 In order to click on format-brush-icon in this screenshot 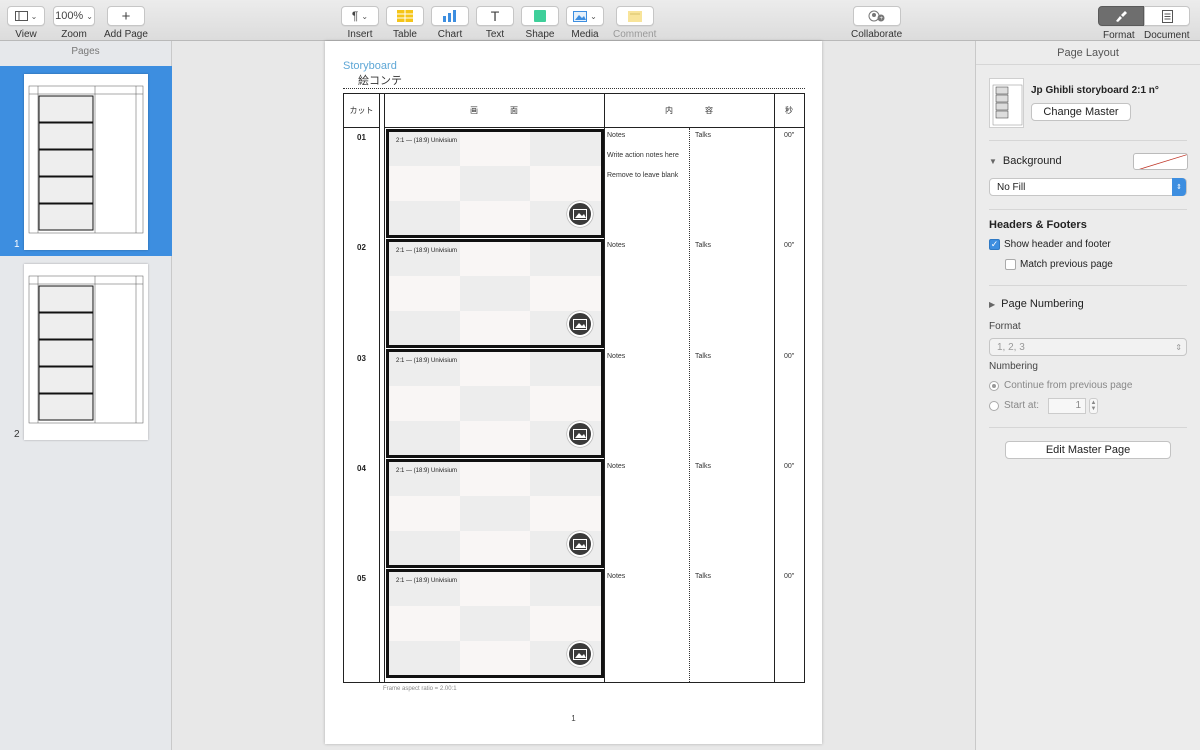, I will do `click(1121, 16)`.